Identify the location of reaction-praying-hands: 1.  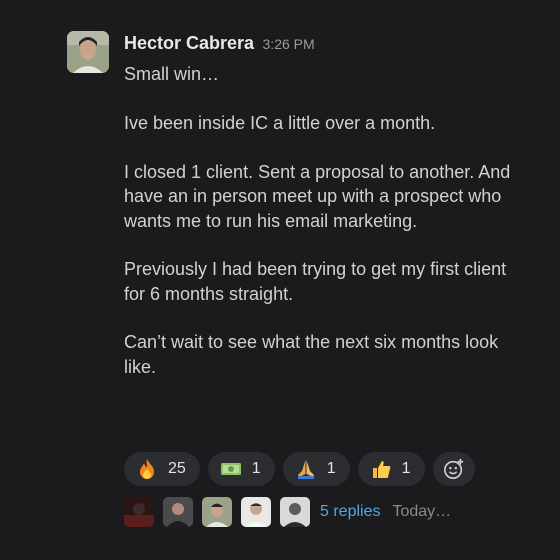
(316, 469).